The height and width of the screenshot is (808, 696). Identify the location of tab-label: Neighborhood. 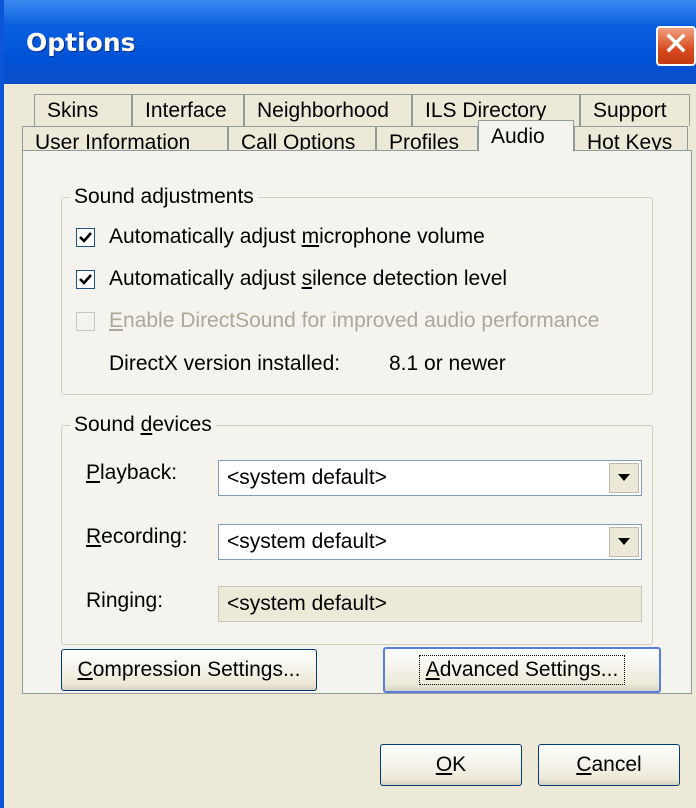
(323, 110).